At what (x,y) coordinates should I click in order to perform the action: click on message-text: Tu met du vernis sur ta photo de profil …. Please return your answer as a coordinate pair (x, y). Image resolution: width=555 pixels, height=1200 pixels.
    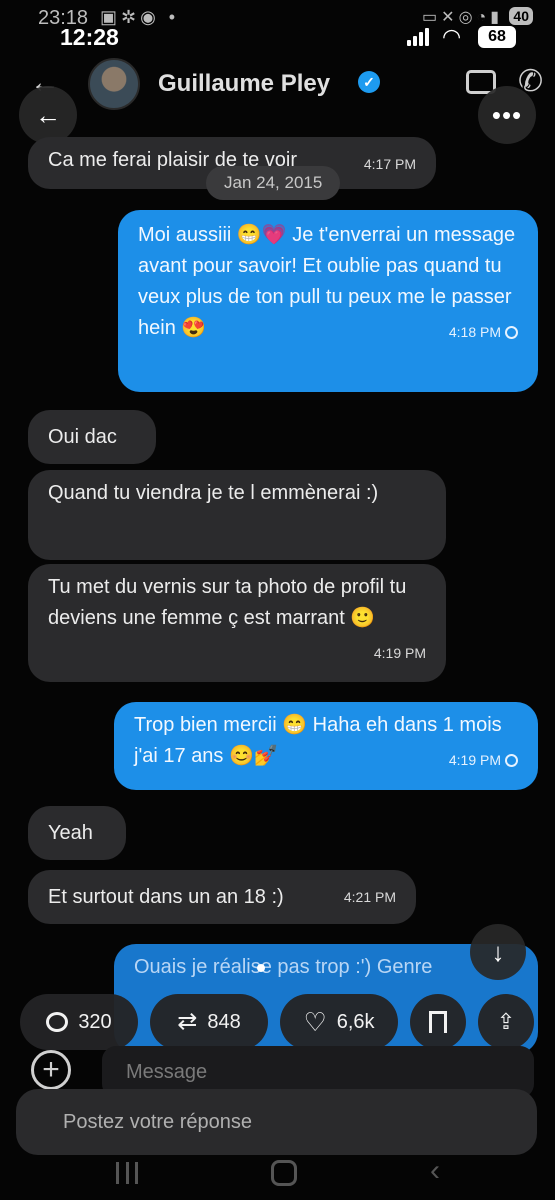
    Looking at the image, I should click on (227, 602).